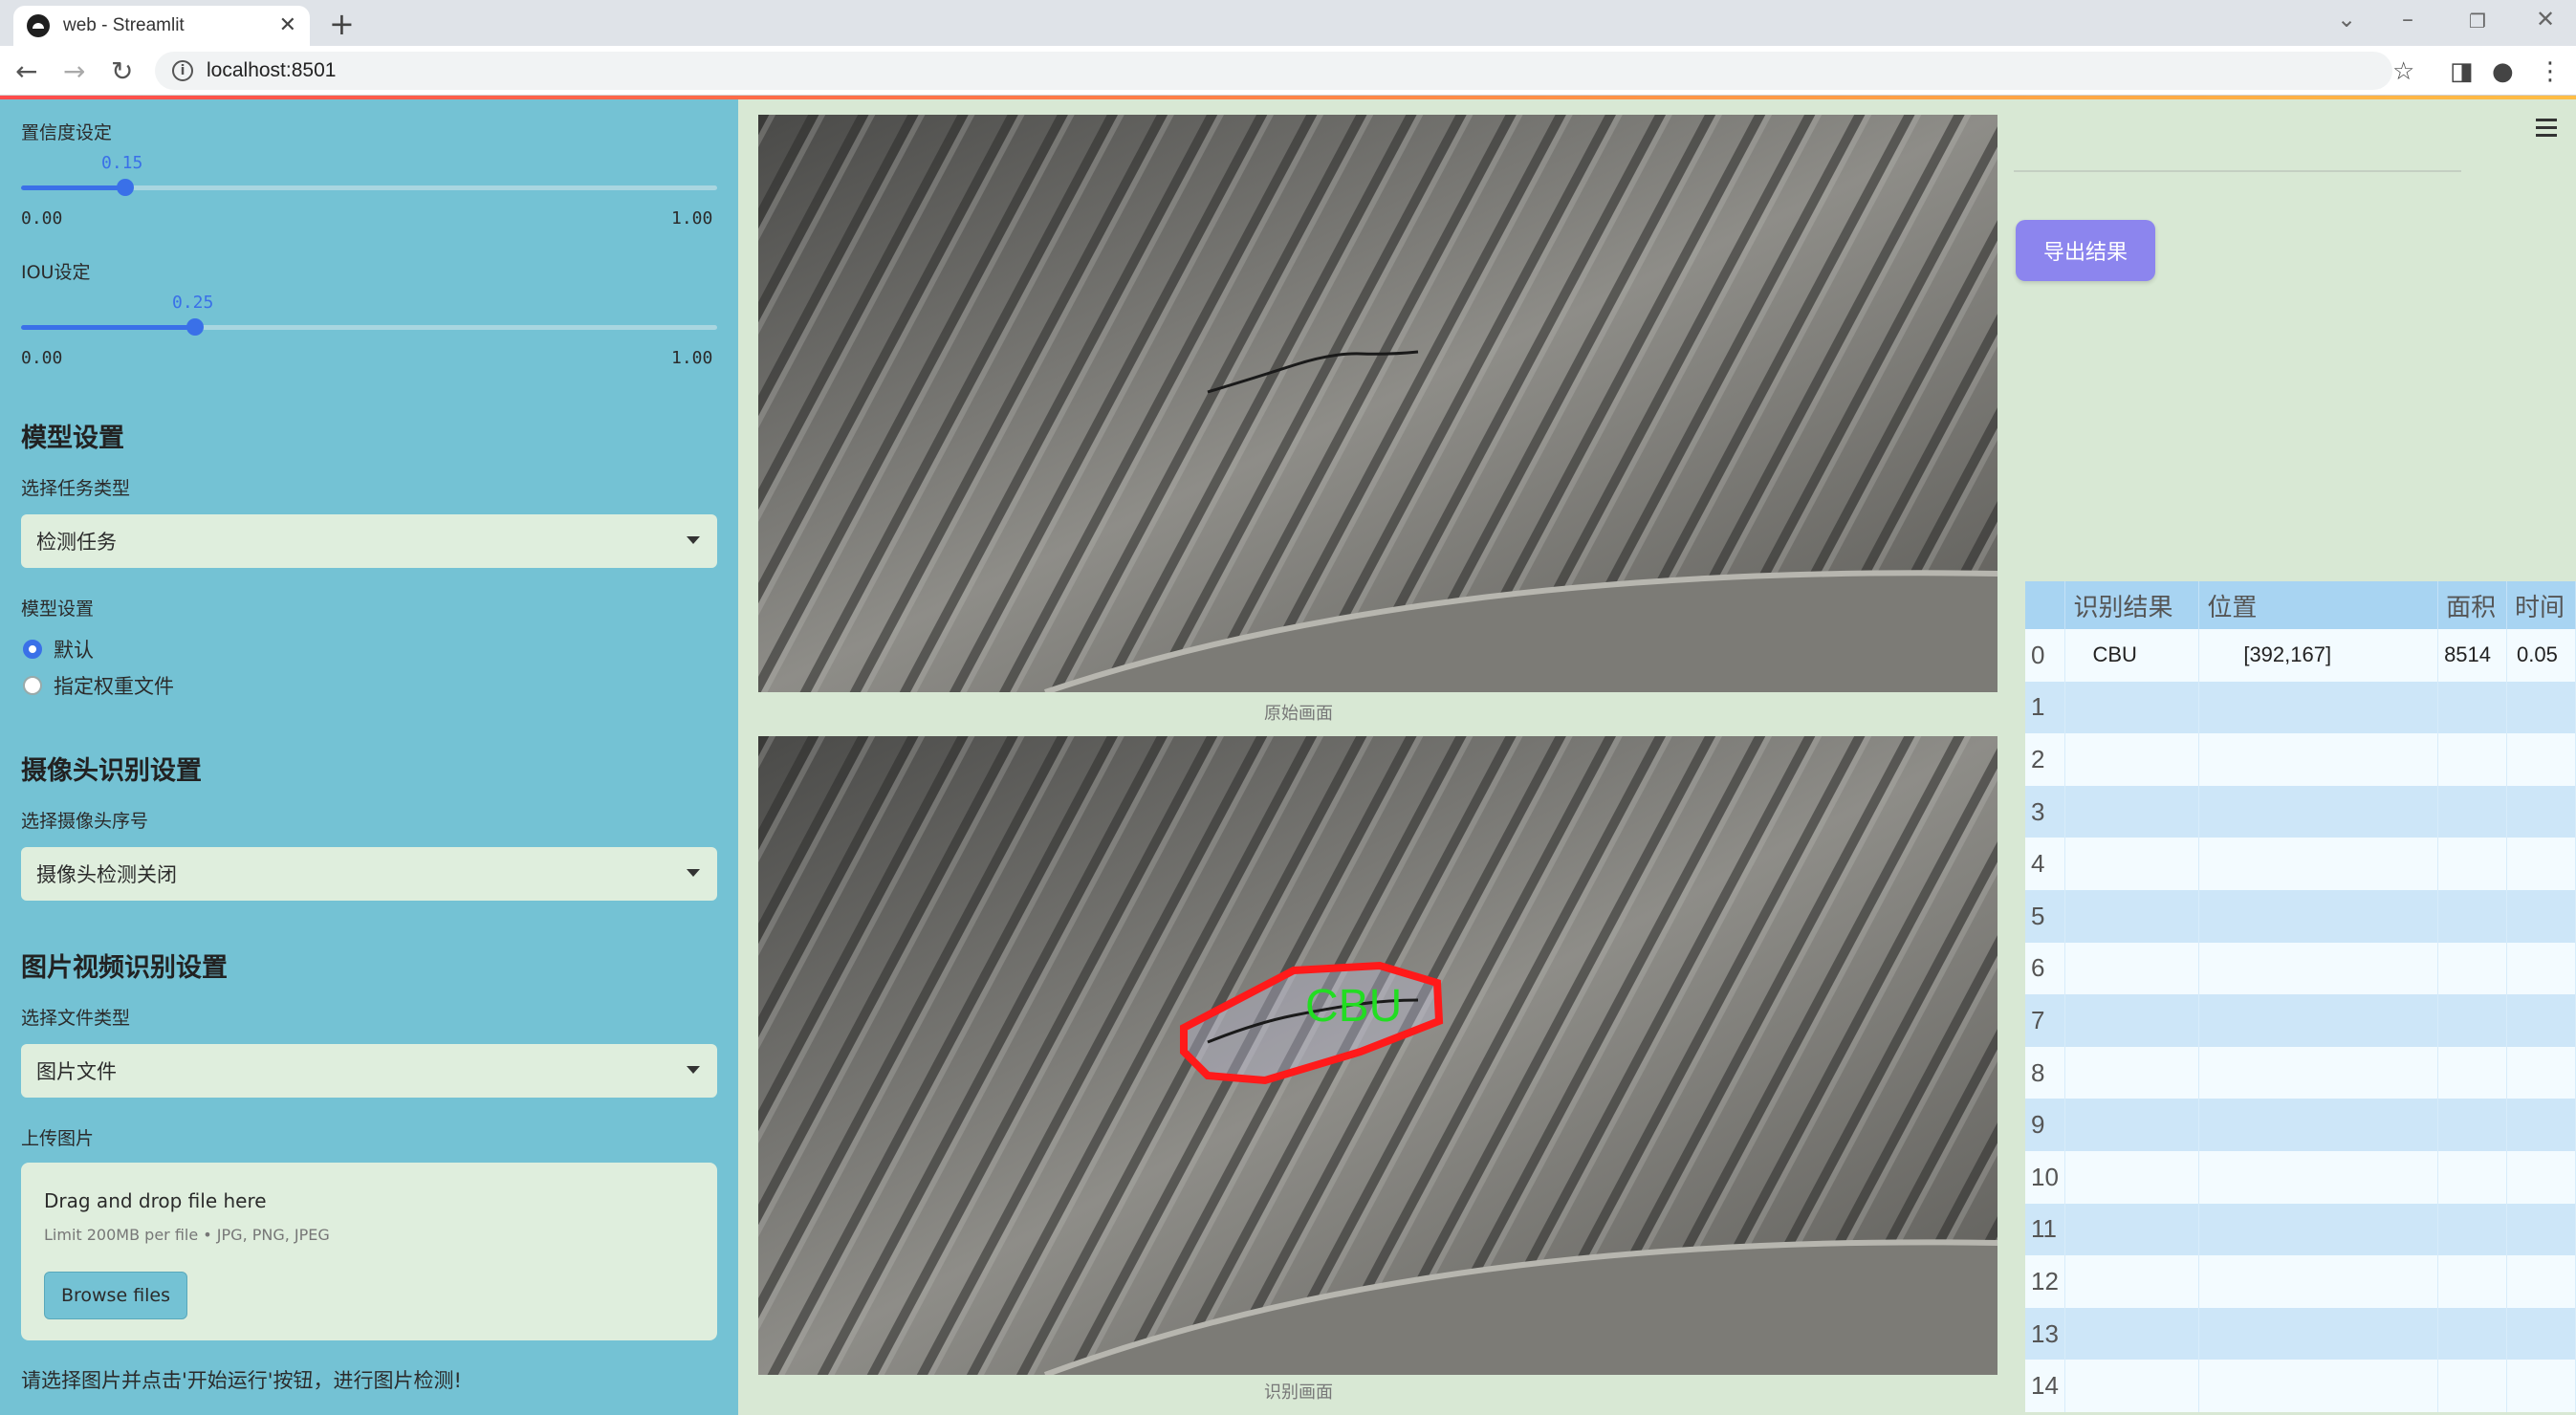  I want to click on confidence-min: 0.00, so click(42, 219).